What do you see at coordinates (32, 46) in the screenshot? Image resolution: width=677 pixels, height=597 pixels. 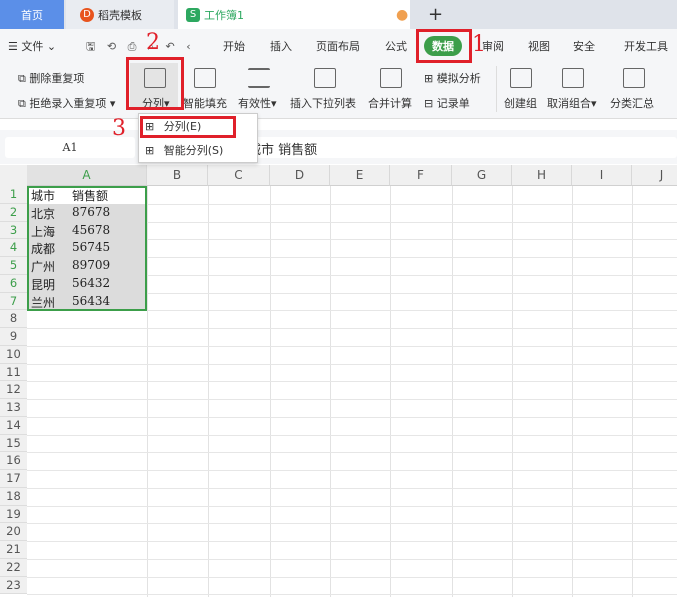 I see `file-menu: ☰ 文件 ⌄` at bounding box center [32, 46].